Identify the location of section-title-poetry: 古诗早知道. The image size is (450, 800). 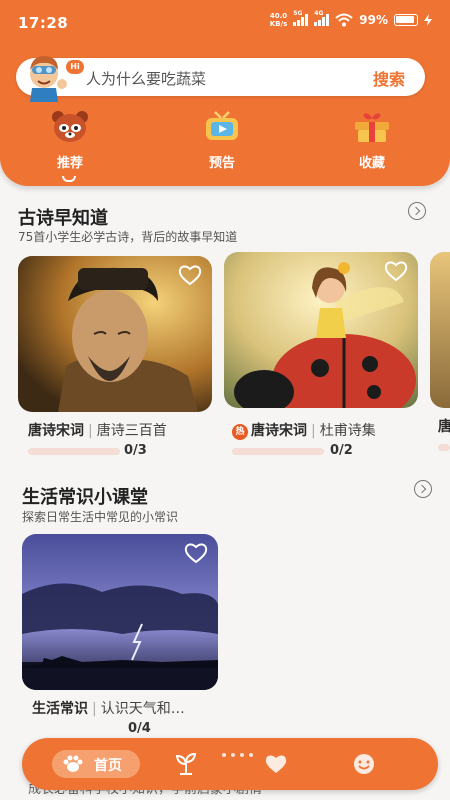
(63, 218).